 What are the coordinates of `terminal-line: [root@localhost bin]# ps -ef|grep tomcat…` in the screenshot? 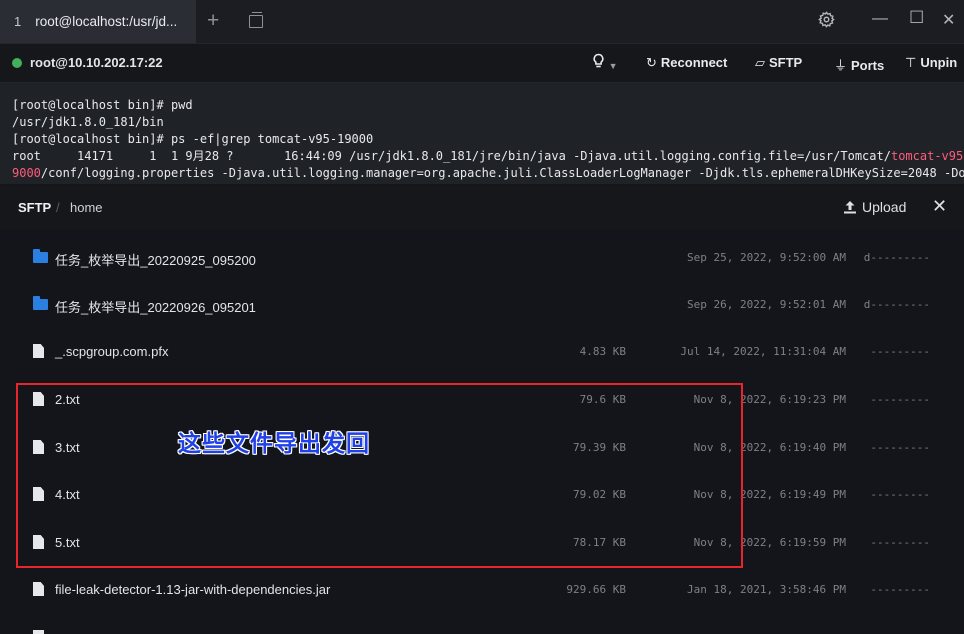 It's located at (193, 139).